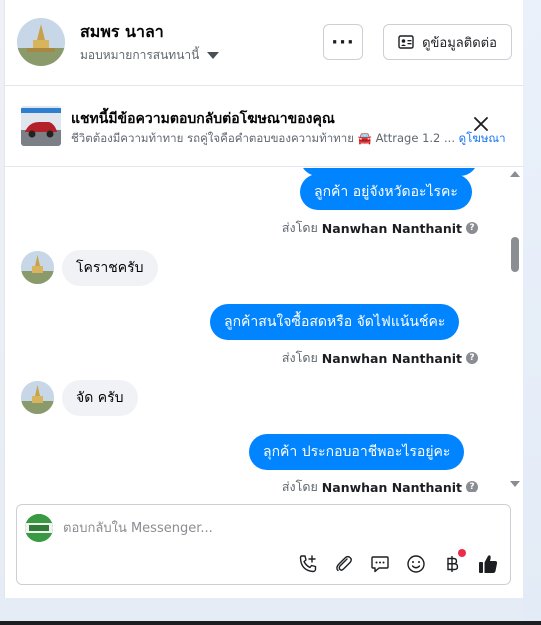 Image resolution: width=541 pixels, height=625 pixels. I want to click on thumbs-up-icon, so click(488, 564).